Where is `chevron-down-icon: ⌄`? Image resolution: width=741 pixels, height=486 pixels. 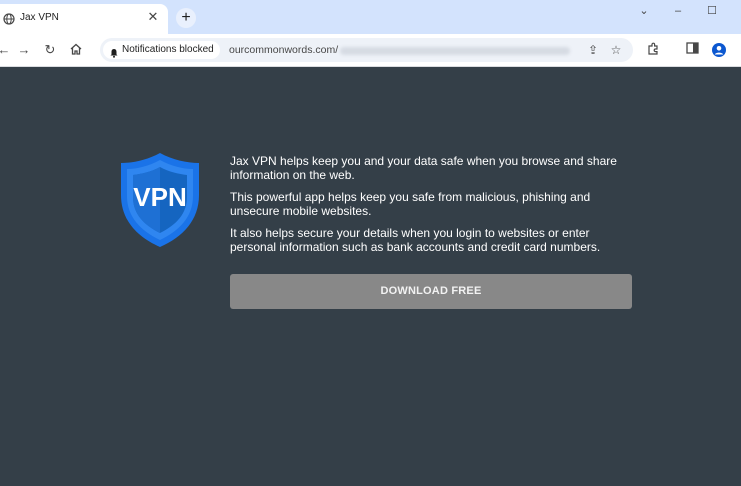
chevron-down-icon: ⌄ is located at coordinates (644, 11).